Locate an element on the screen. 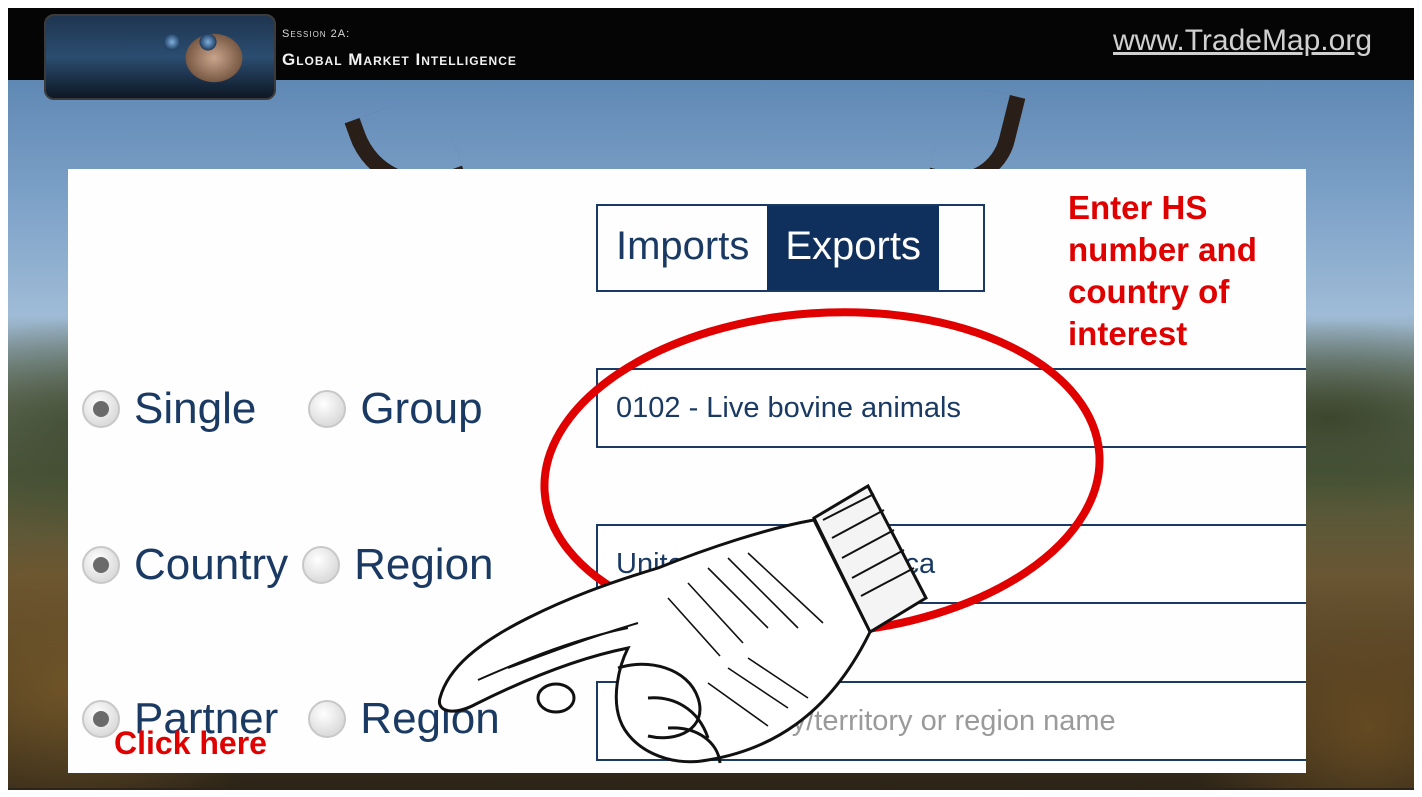  product-input is located at coordinates (952, 408).